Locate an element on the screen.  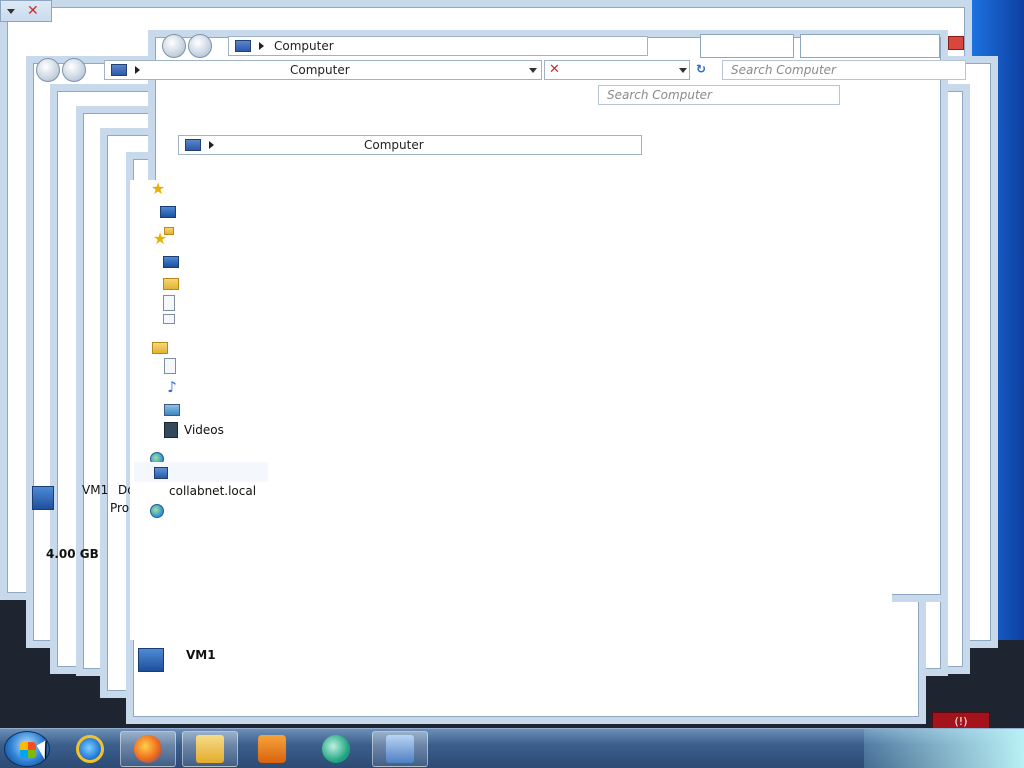
firefox-icon is located at coordinates (148, 749).